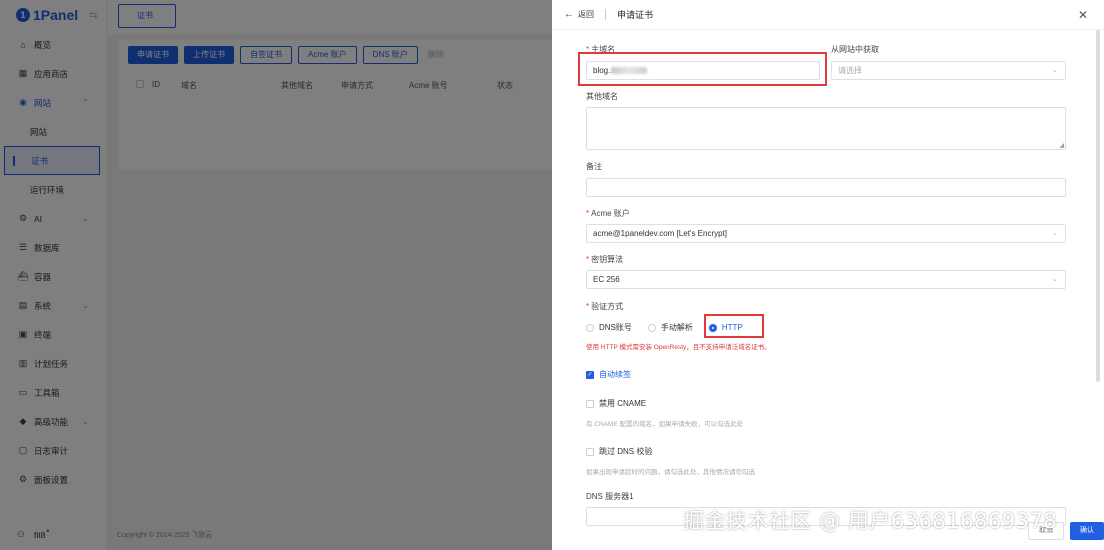 The image size is (1104, 550). I want to click on watermark: 掘金技术社区 @ 用户636816869378, so click(870, 521).